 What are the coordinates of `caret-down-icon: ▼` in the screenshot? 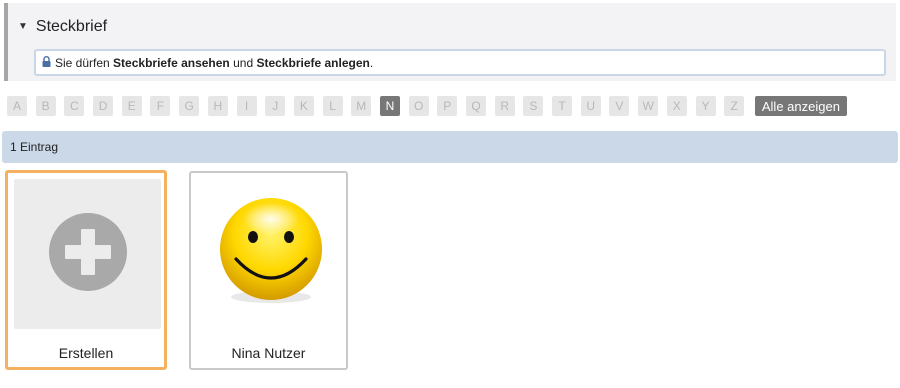 It's located at (23, 26).